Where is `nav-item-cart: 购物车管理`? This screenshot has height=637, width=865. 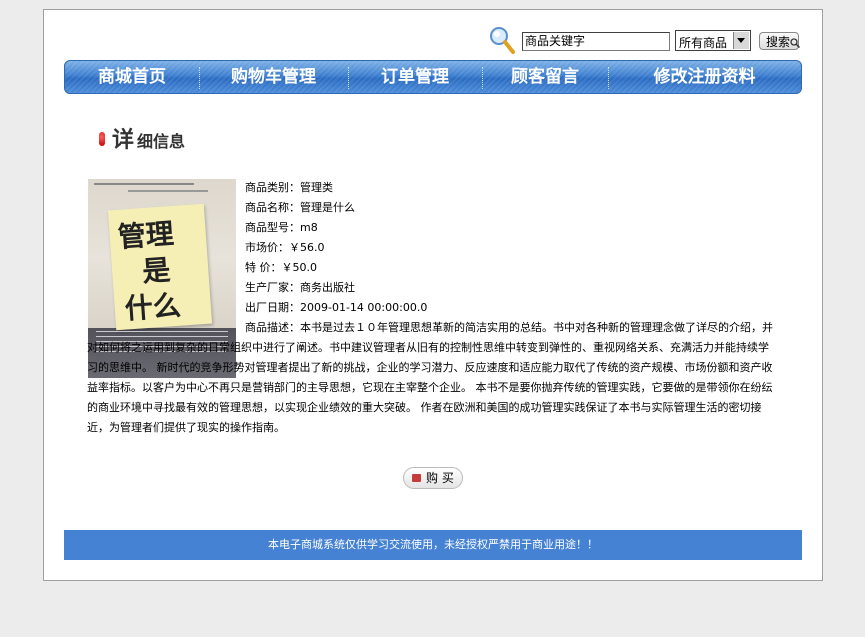
nav-item-cart: 购物车管理 is located at coordinates (273, 77).